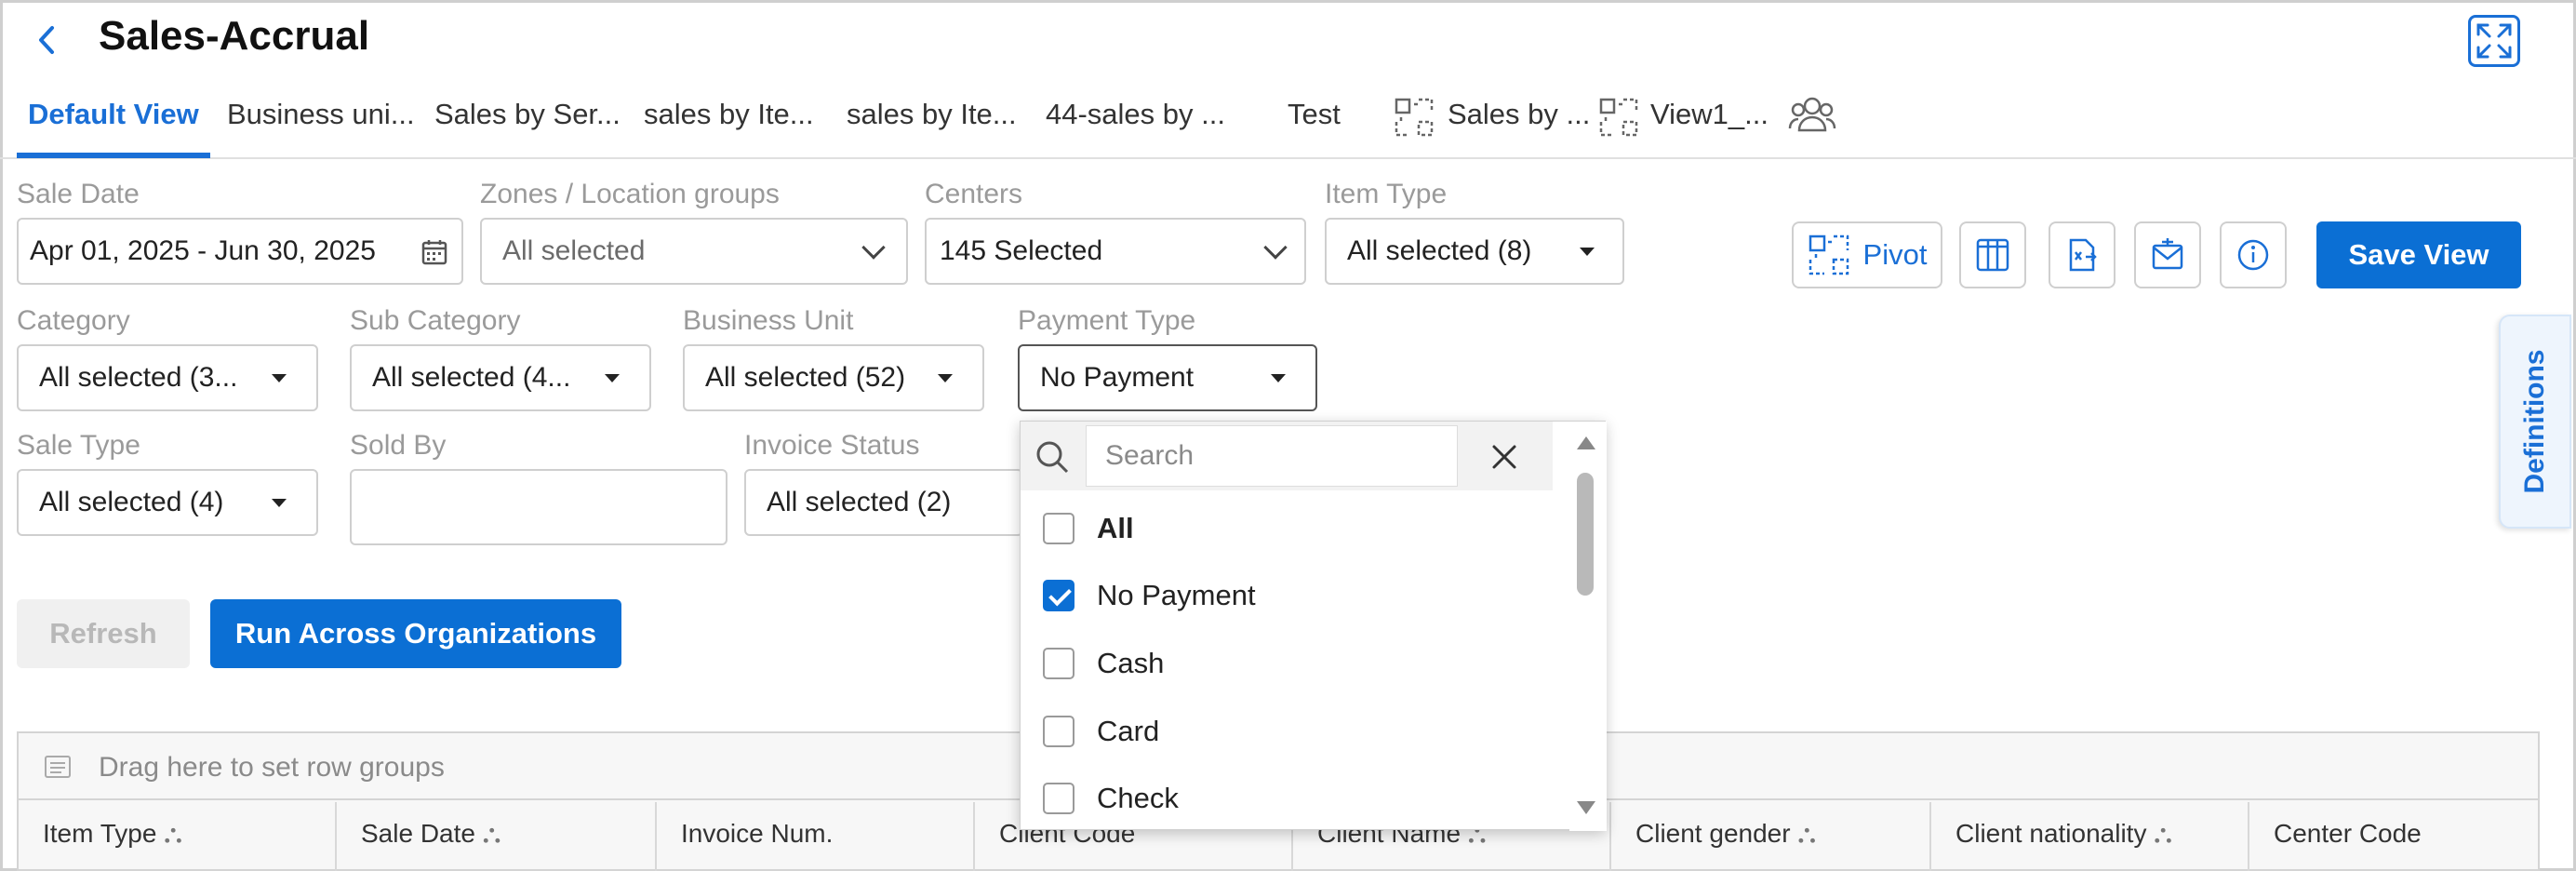 The width and height of the screenshot is (2576, 871). I want to click on info-button, so click(2253, 254).